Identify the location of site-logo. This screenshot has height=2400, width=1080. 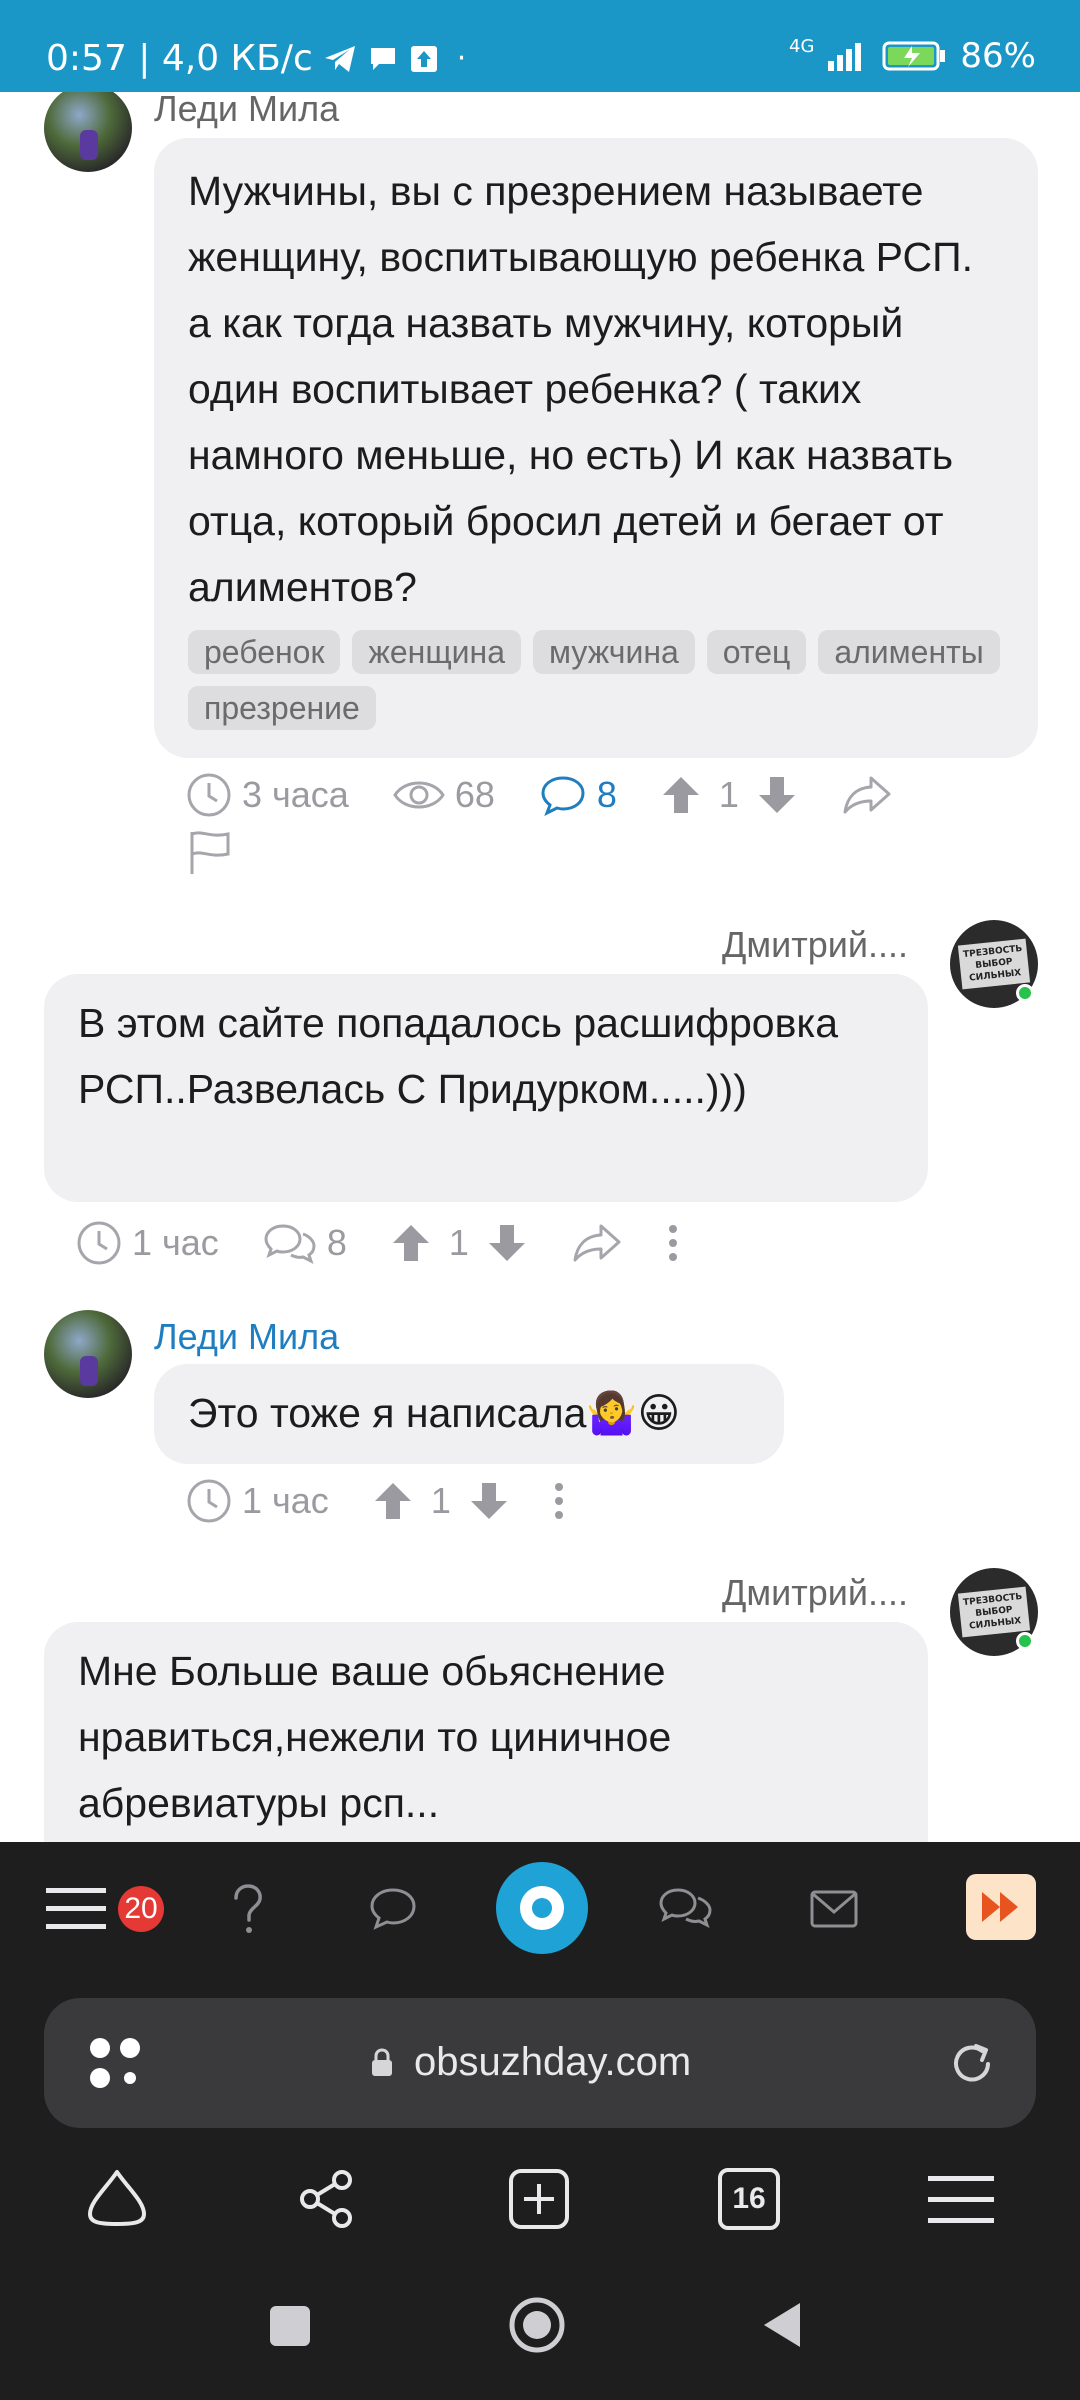
(542, 1908).